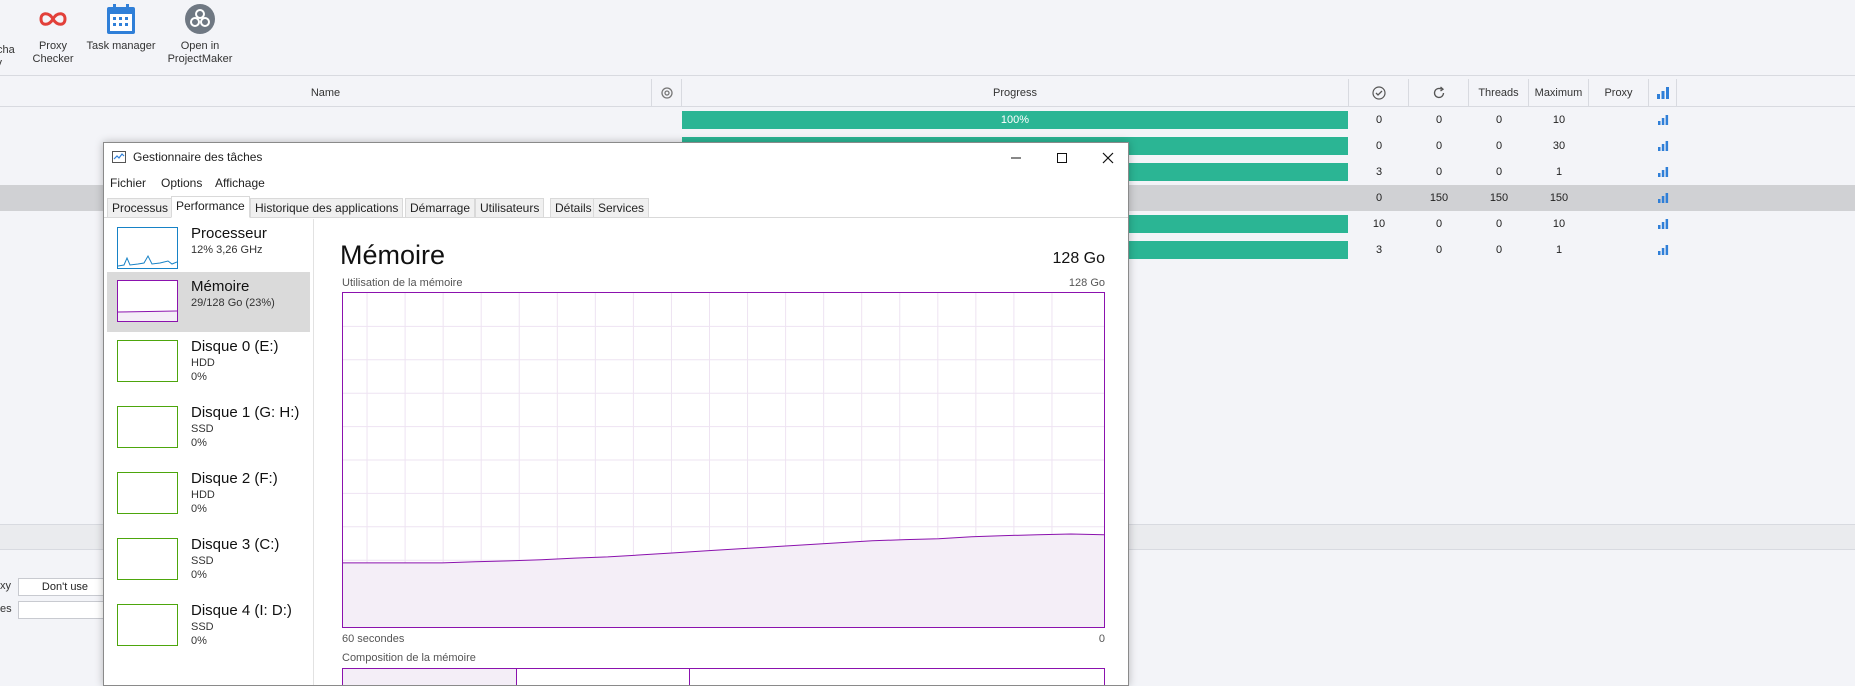  Describe the element at coordinates (1101, 639) in the screenshot. I see `graph-min-label: 0` at that location.